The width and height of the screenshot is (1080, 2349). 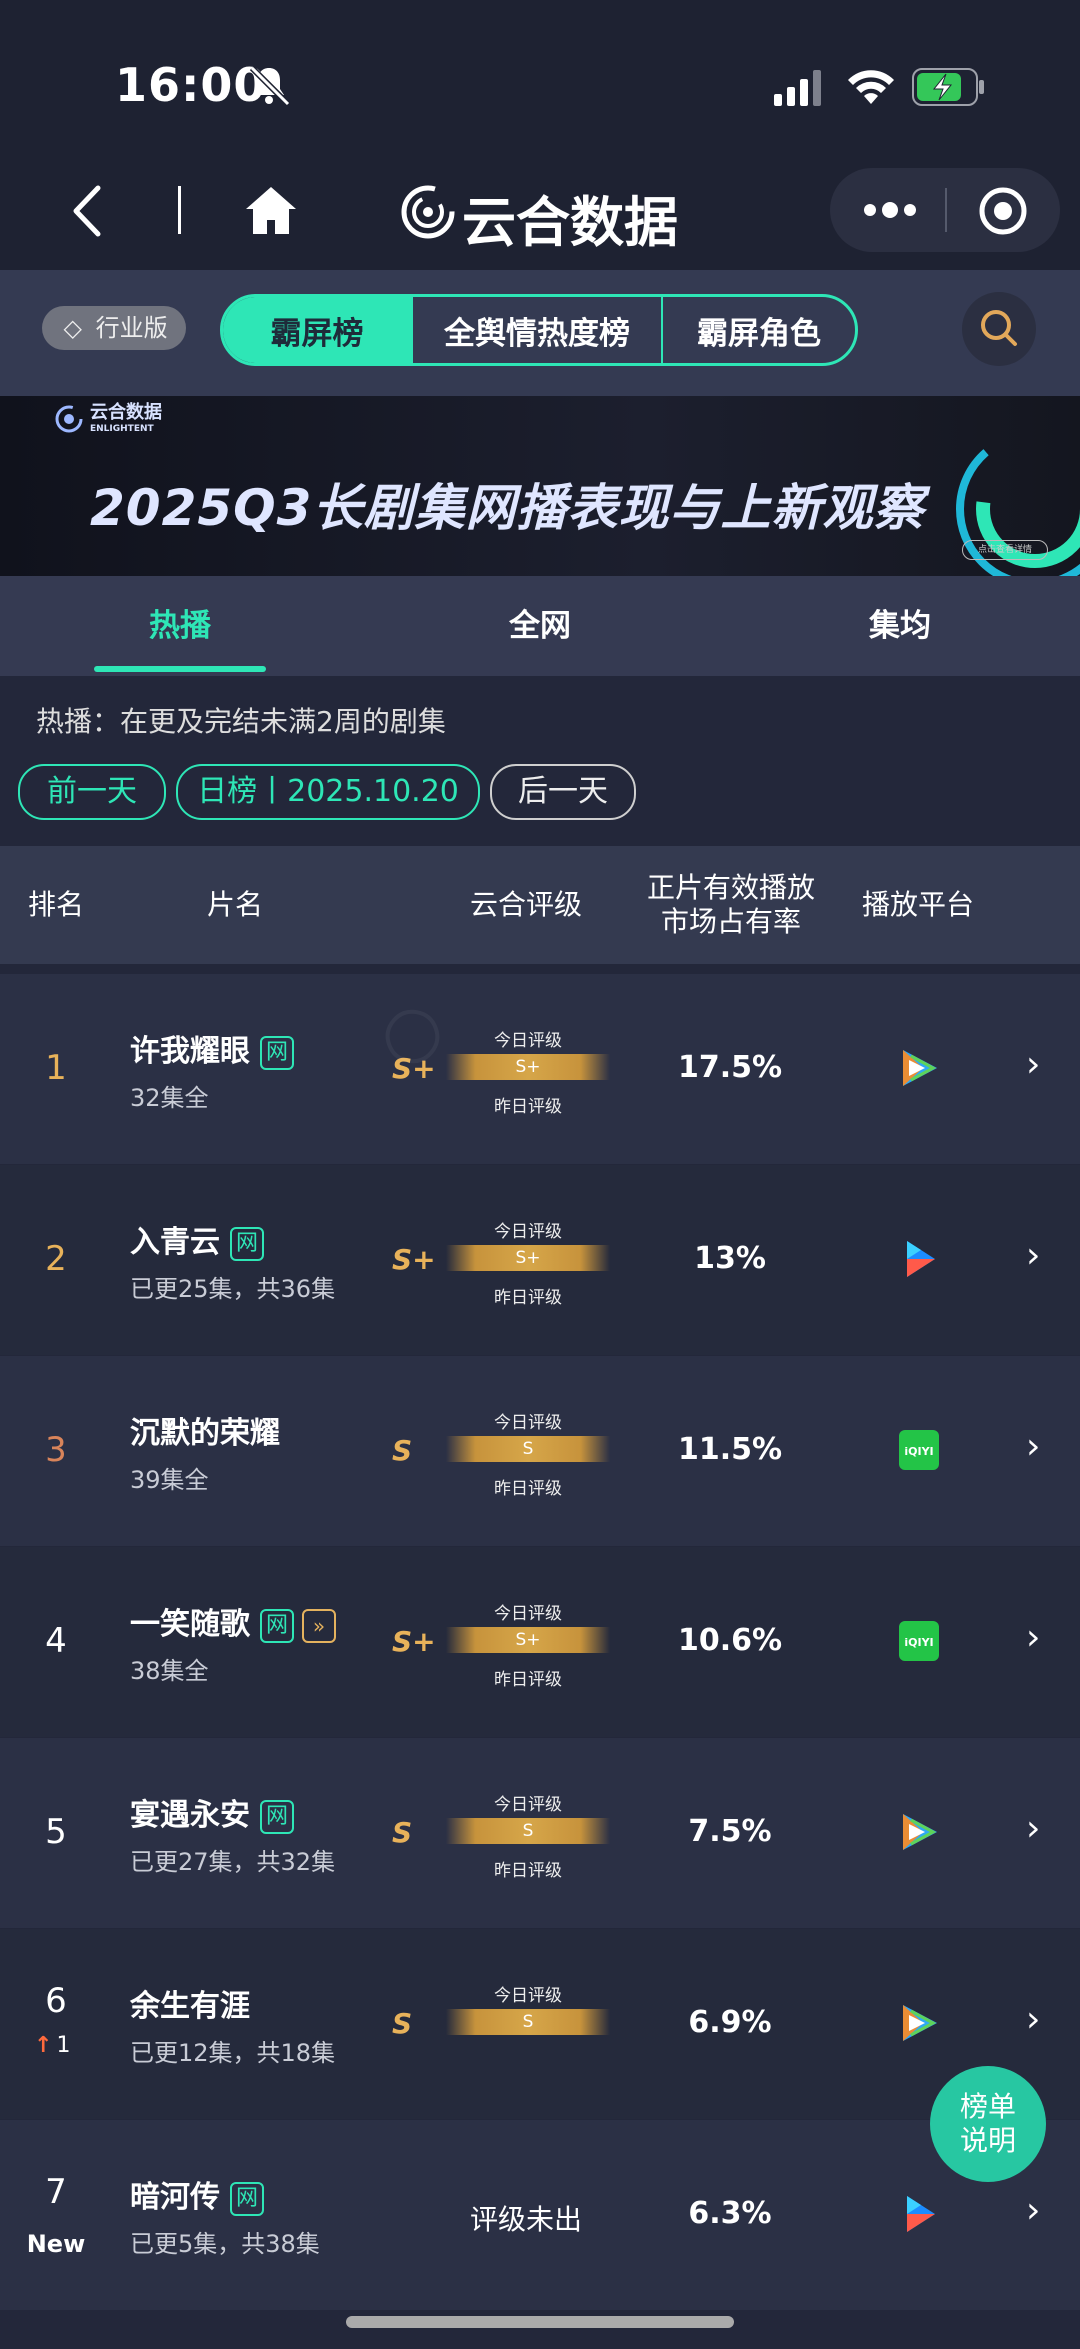 I want to click on rank-change-value: 1, so click(x=63, y=2045).